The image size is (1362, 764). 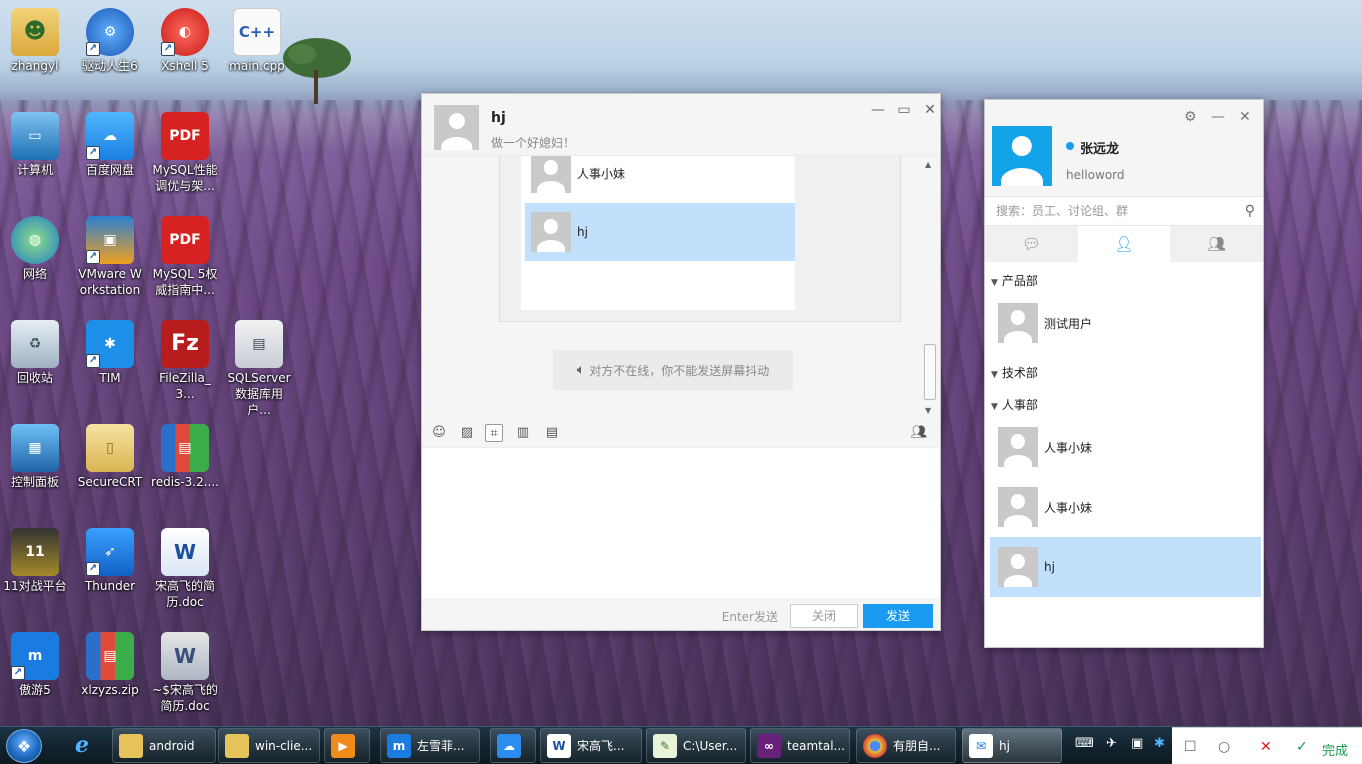 I want to click on screenshot-file-icon: ▤, so click(x=259, y=344).